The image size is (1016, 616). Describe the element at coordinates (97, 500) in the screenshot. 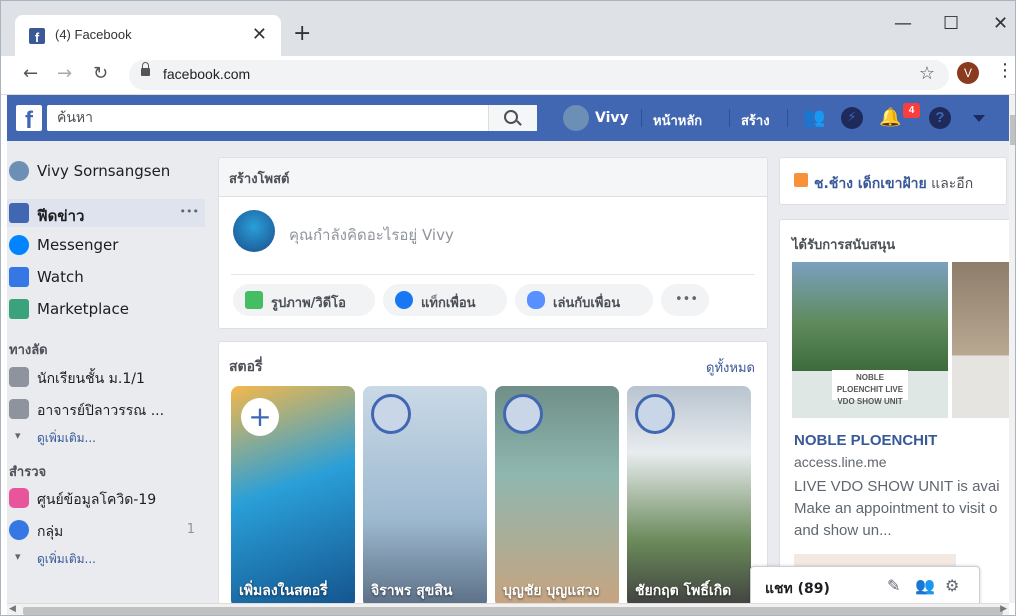

I see `explore-label: ศูนย์ข้อมูลโควิด-19` at that location.